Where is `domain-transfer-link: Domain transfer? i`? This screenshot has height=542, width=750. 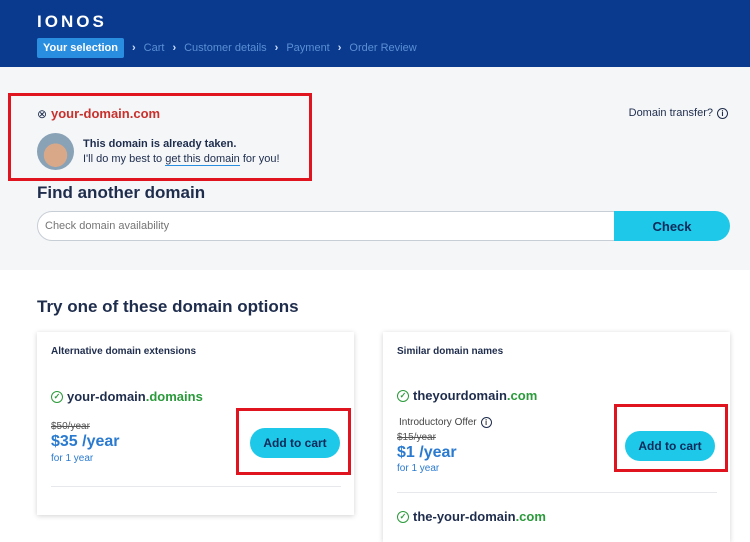 domain-transfer-link: Domain transfer? i is located at coordinates (678, 113).